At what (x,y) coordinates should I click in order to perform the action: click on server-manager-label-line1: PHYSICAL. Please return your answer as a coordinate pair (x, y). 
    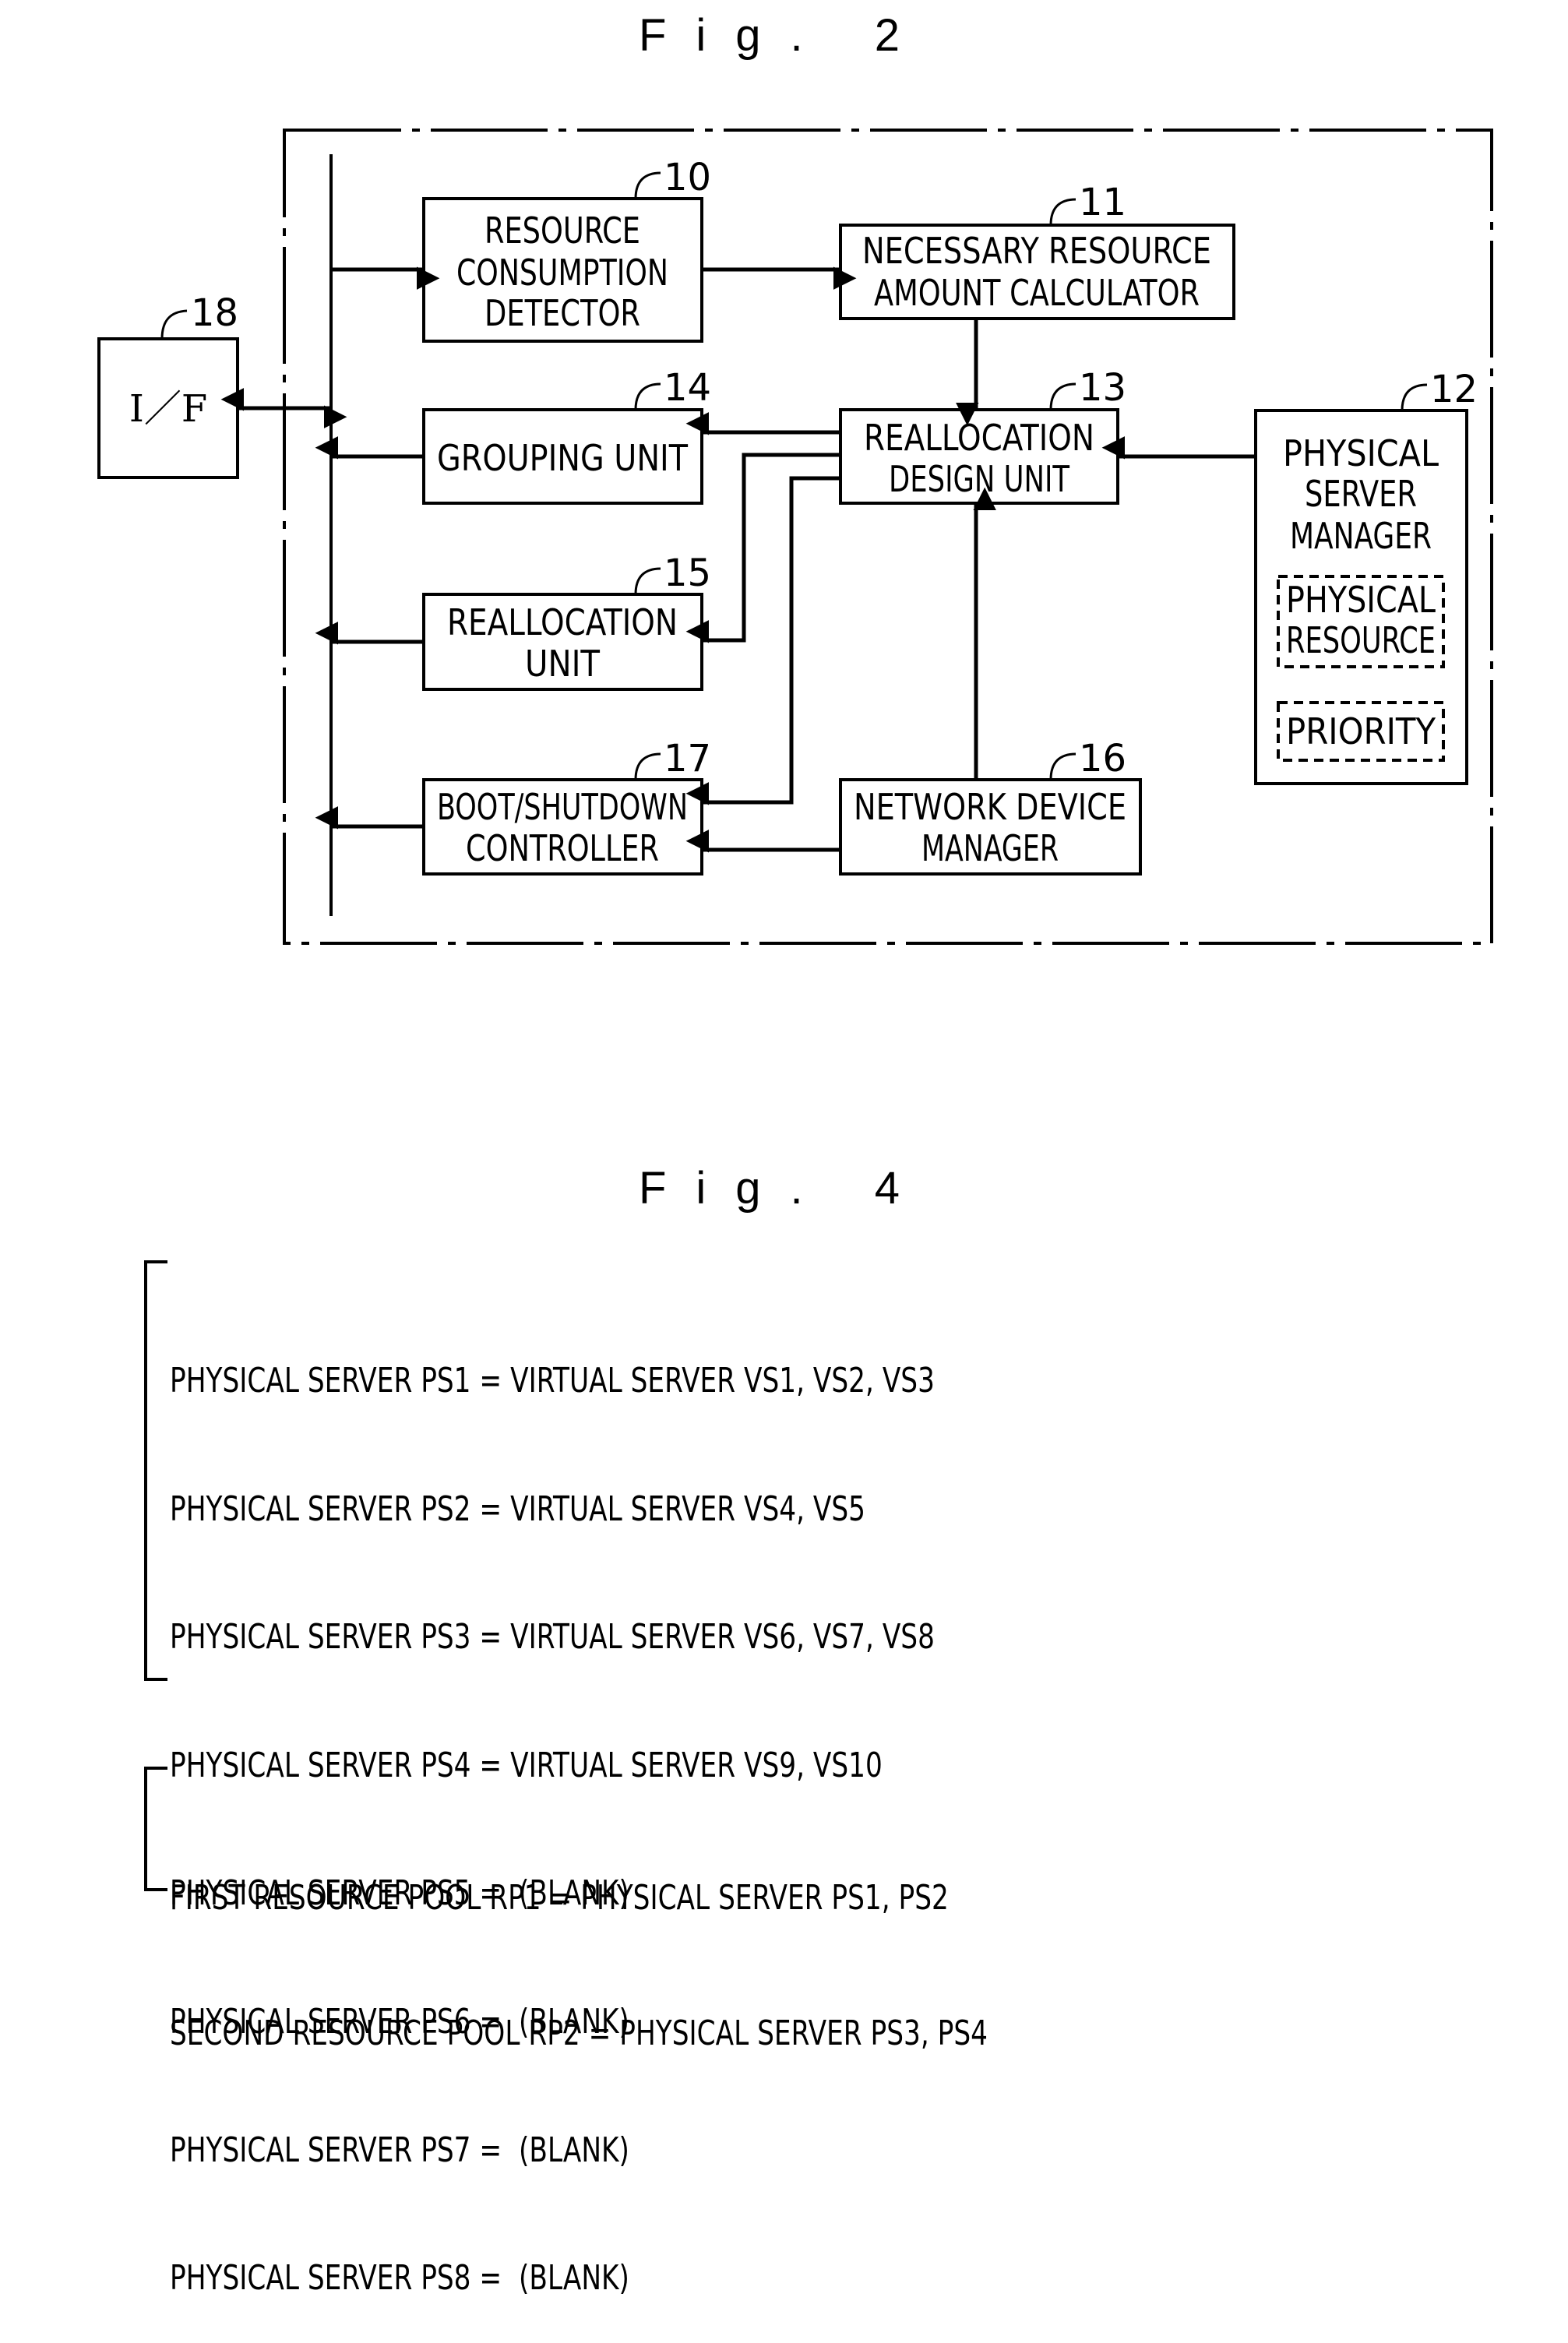
    Looking at the image, I should click on (1361, 453).